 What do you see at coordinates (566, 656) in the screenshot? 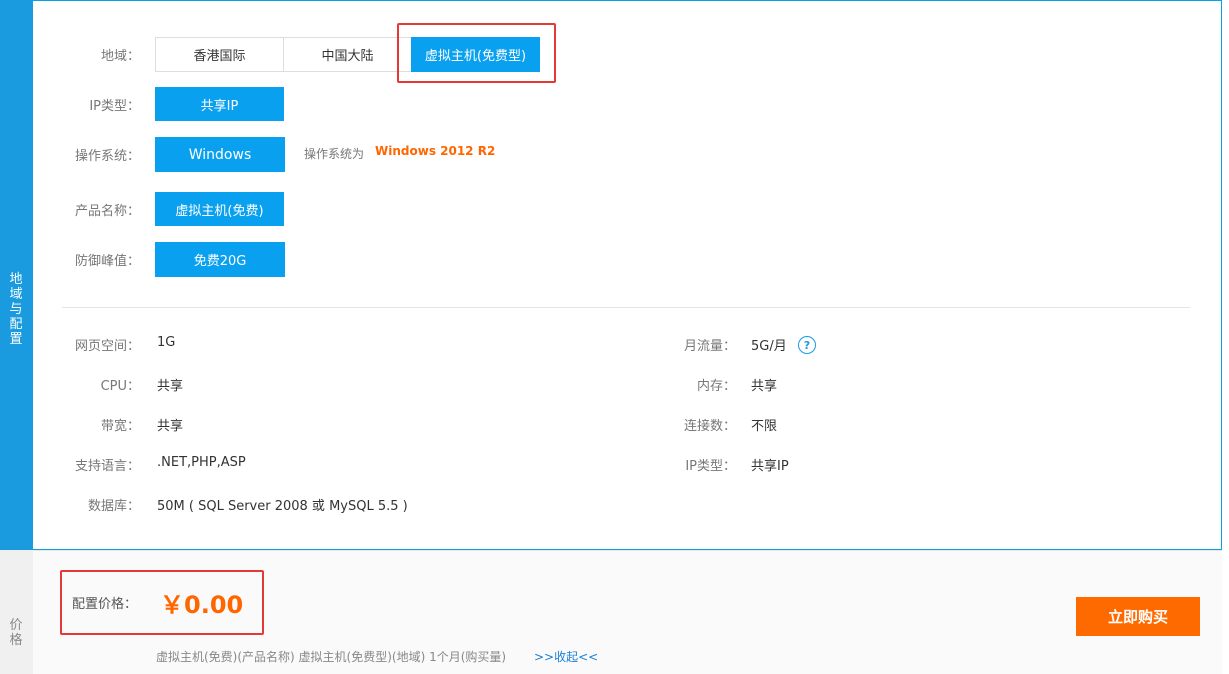
I see `collapse-link: >>收起<<` at bounding box center [566, 656].